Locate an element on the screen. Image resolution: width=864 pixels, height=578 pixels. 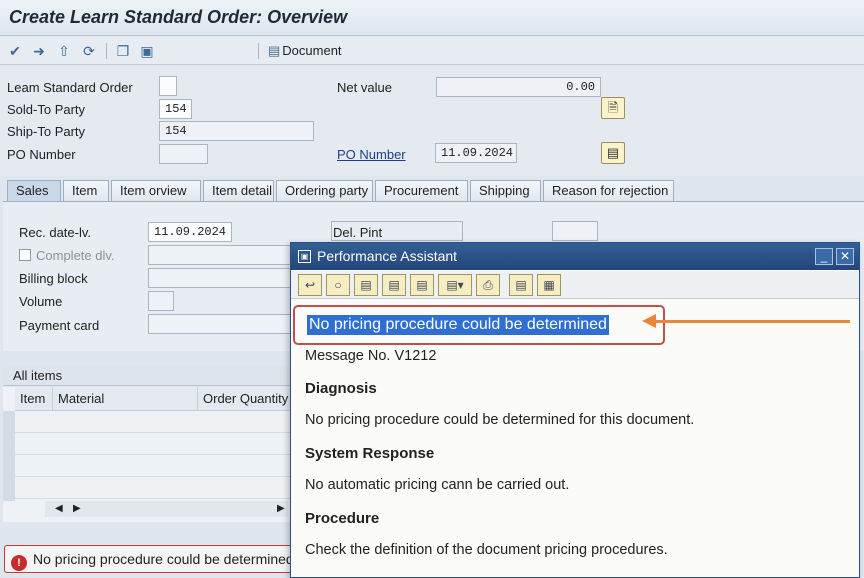
document-button: ▤ Document is located at coordinates (305, 51).